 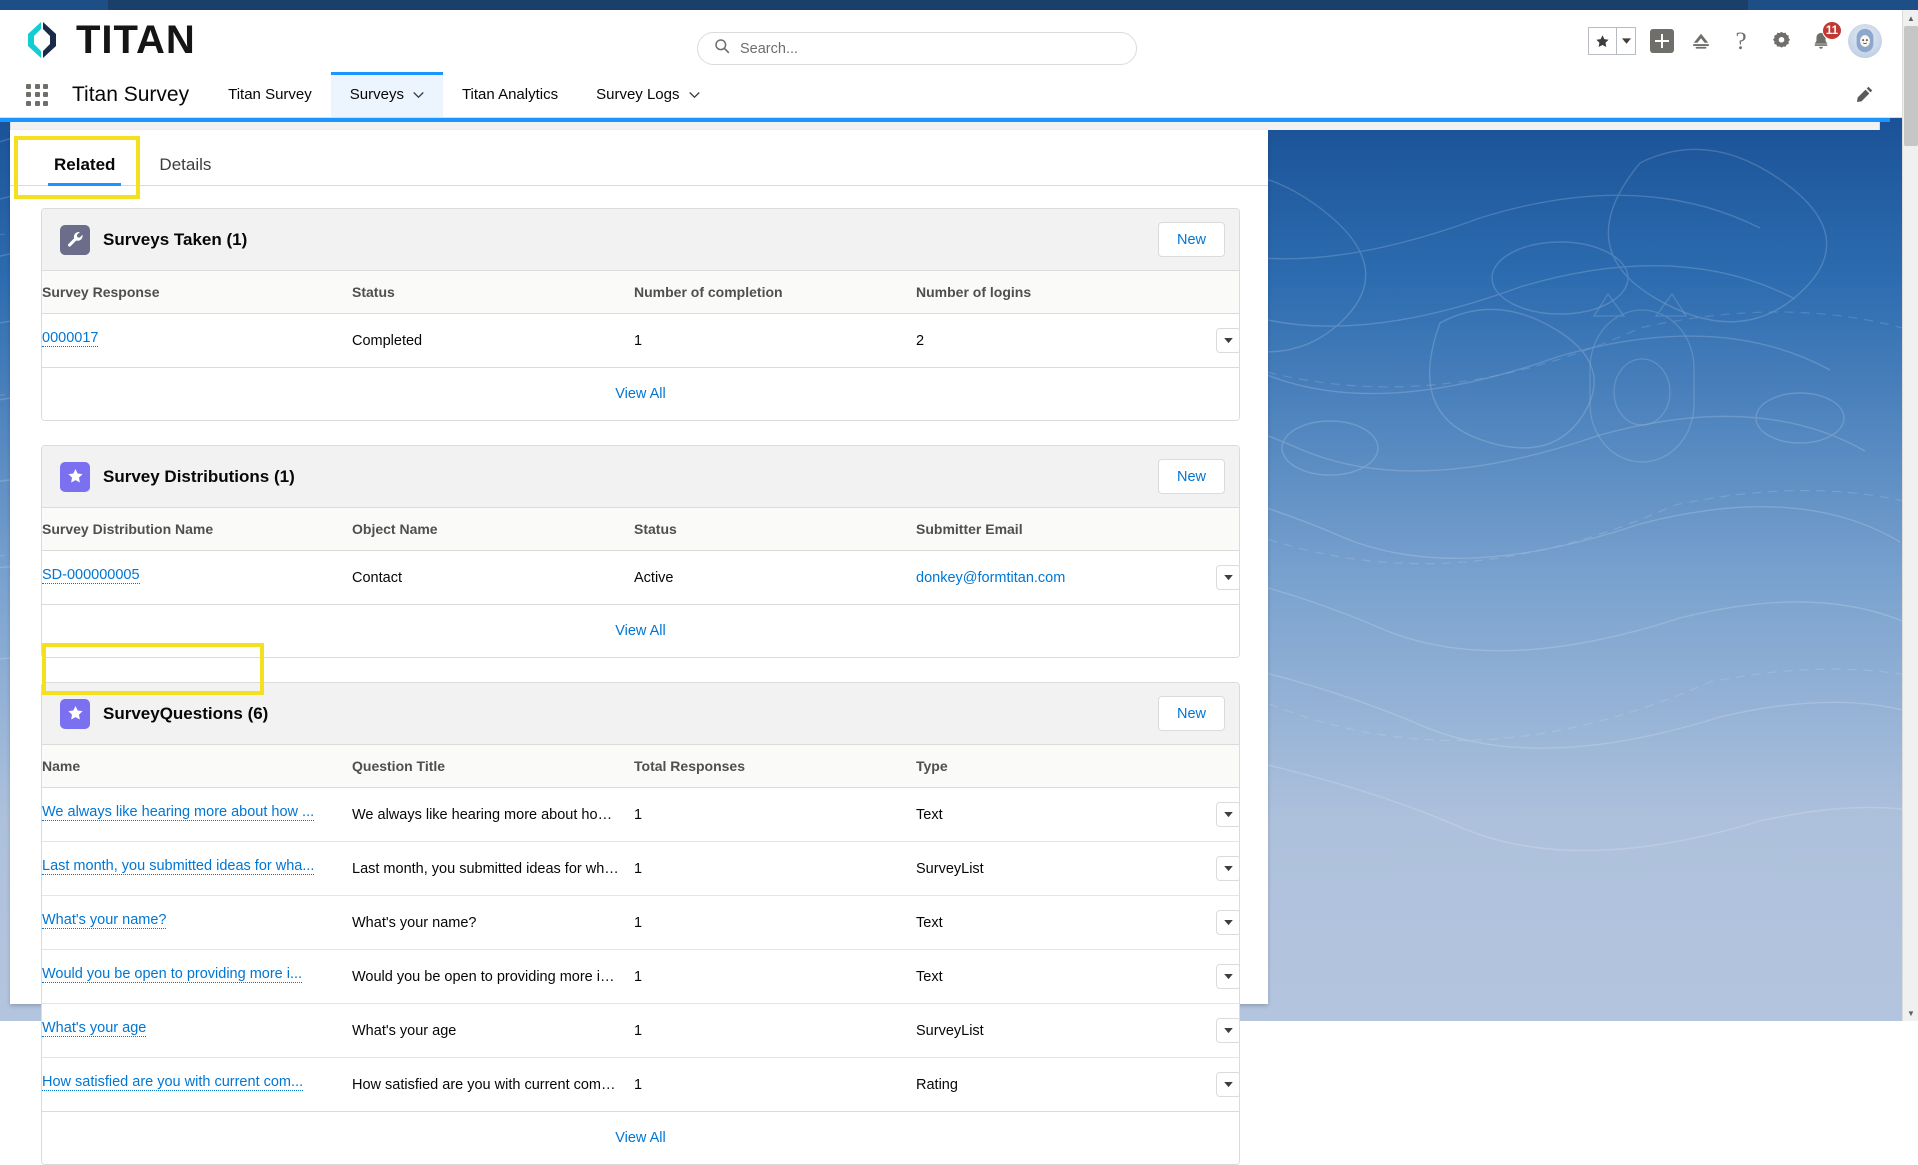 What do you see at coordinates (186, 476) in the screenshot?
I see `card-title-text: Survey Distributions` at bounding box center [186, 476].